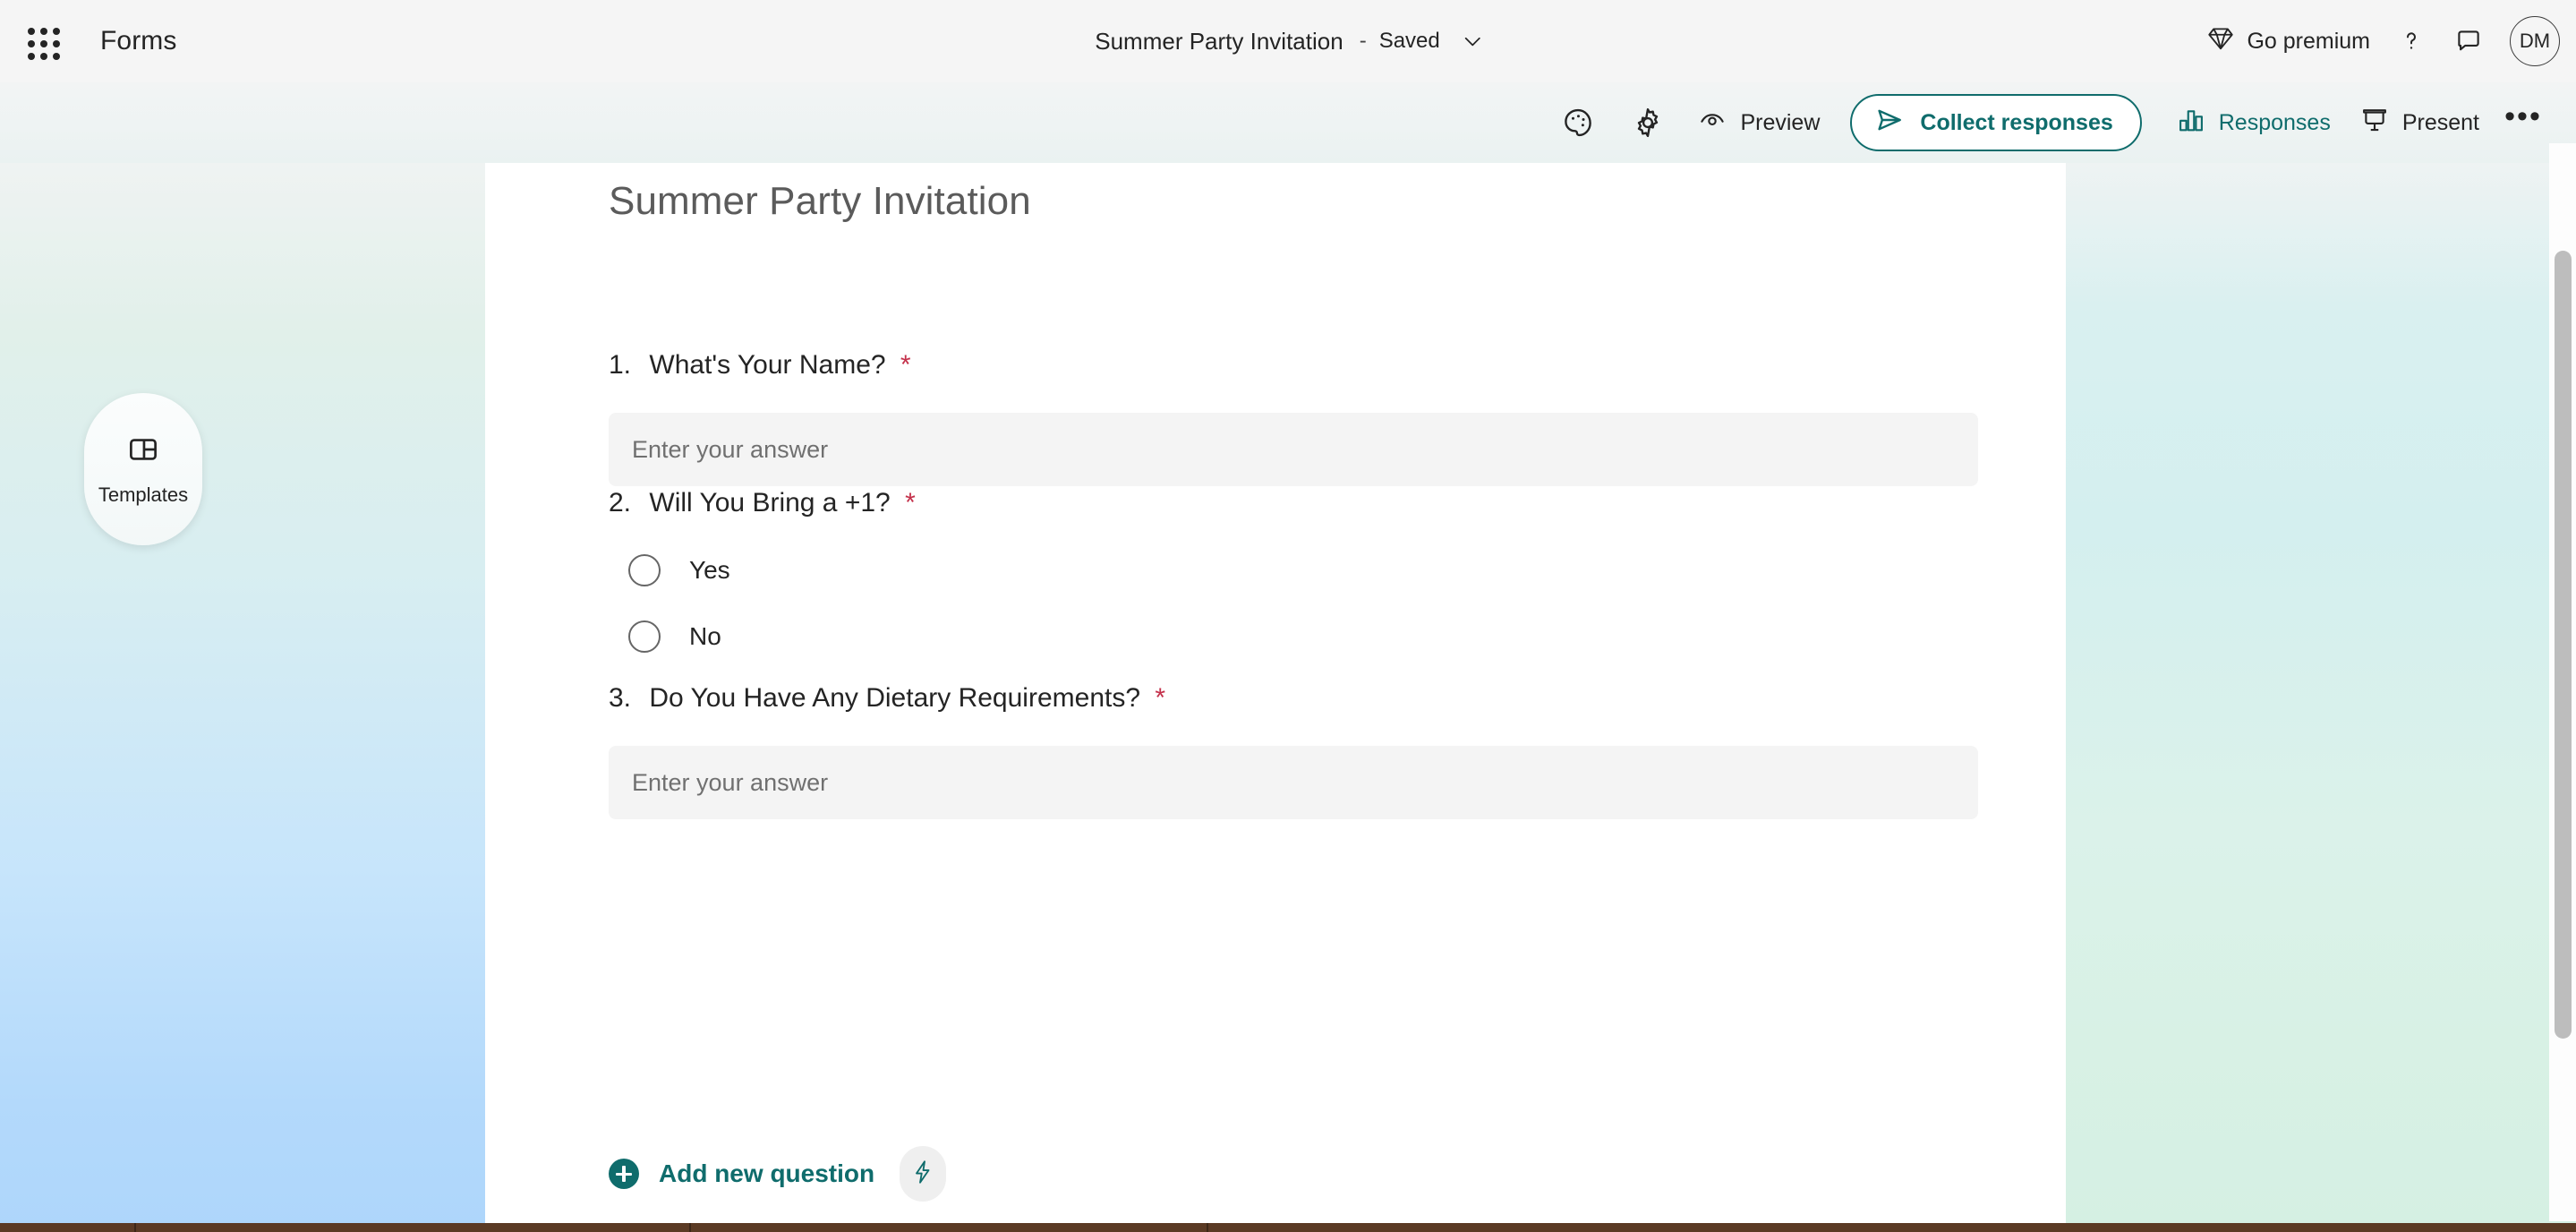 The width and height of the screenshot is (2576, 1232). Describe the element at coordinates (2523, 122) in the screenshot. I see `more-options-button: •••` at that location.